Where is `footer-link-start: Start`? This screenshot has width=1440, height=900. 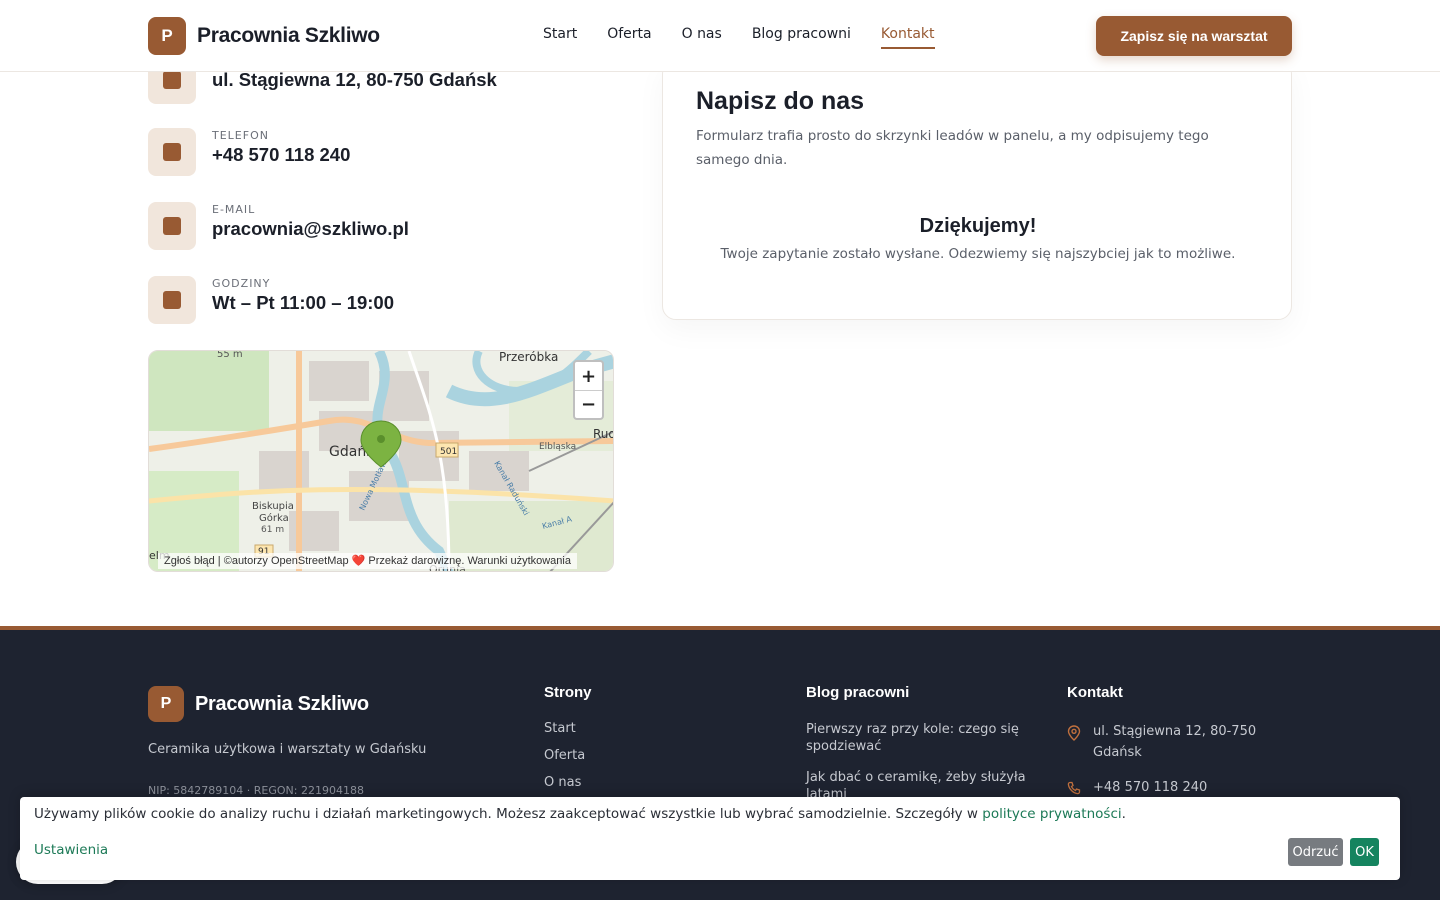 footer-link-start: Start is located at coordinates (568, 728).